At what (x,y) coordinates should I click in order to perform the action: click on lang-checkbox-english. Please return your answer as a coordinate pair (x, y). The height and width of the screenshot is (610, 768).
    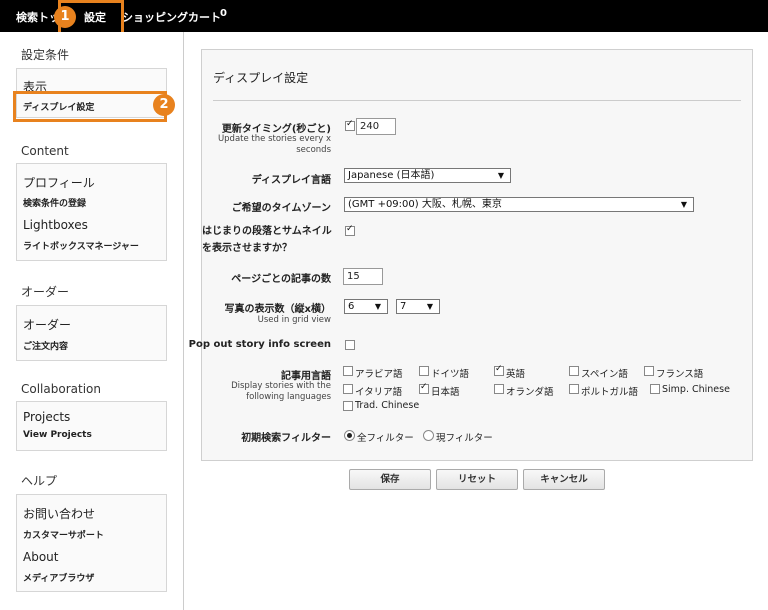
    Looking at the image, I should click on (499, 370).